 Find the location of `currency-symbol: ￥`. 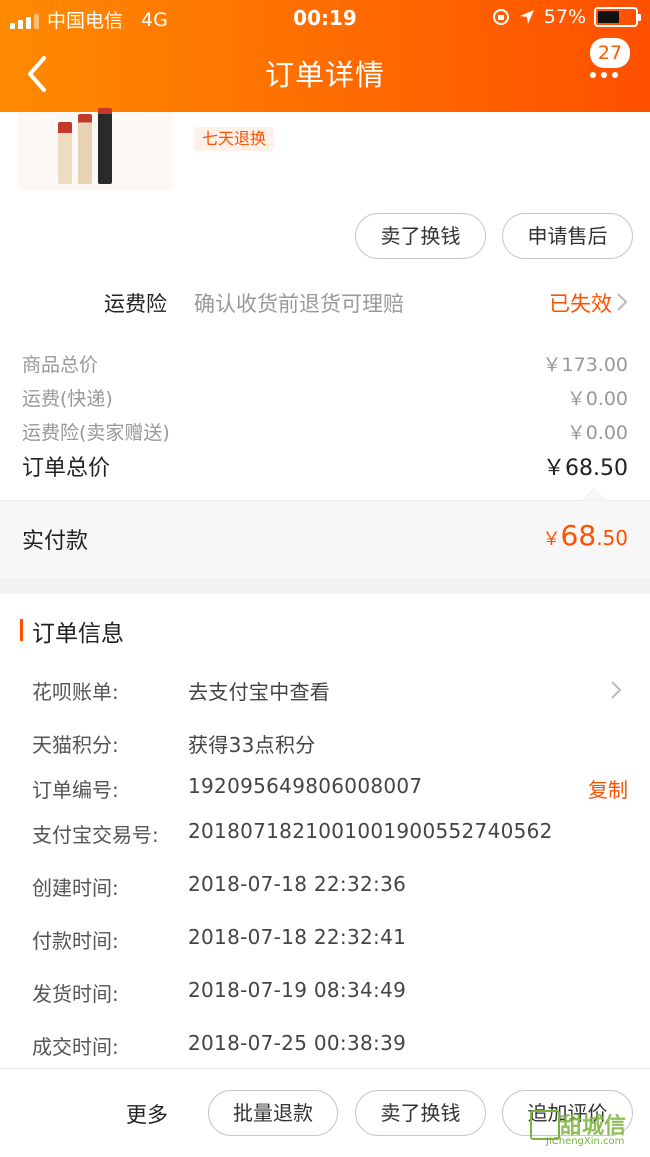

currency-symbol: ￥ is located at coordinates (551, 539).